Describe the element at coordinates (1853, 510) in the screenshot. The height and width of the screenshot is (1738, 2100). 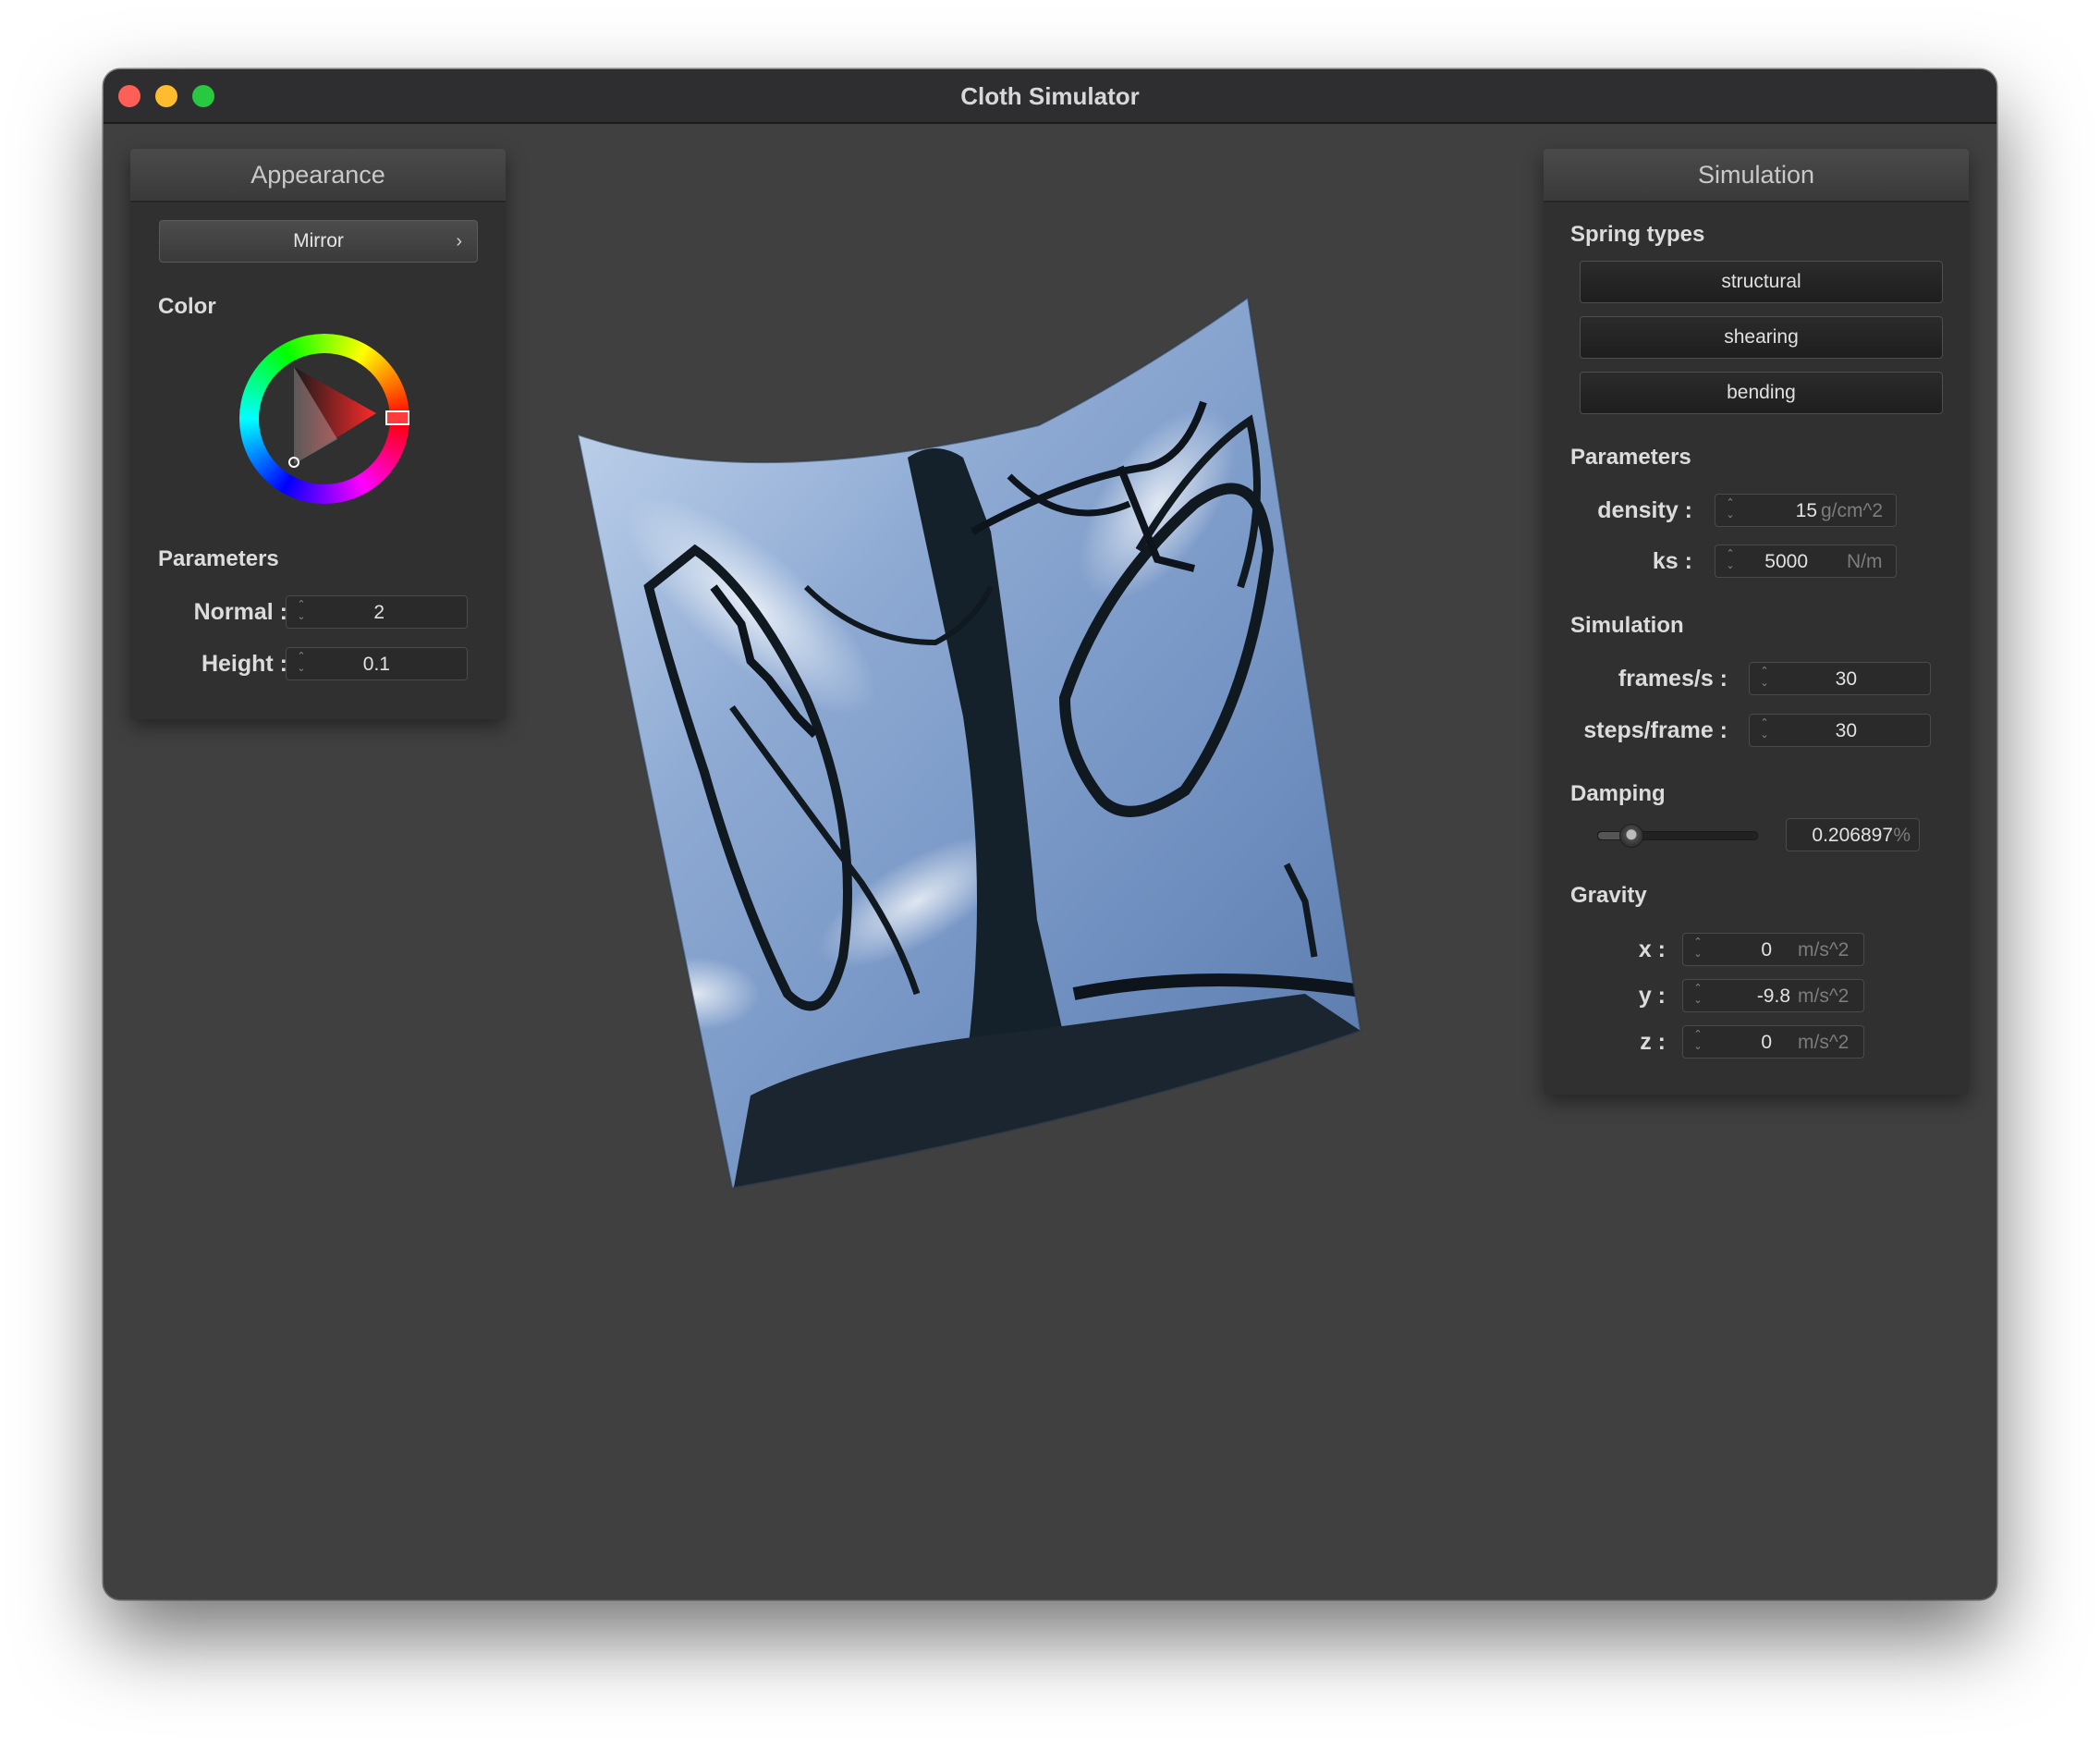
I see `density-unit: g/cm^2` at that location.